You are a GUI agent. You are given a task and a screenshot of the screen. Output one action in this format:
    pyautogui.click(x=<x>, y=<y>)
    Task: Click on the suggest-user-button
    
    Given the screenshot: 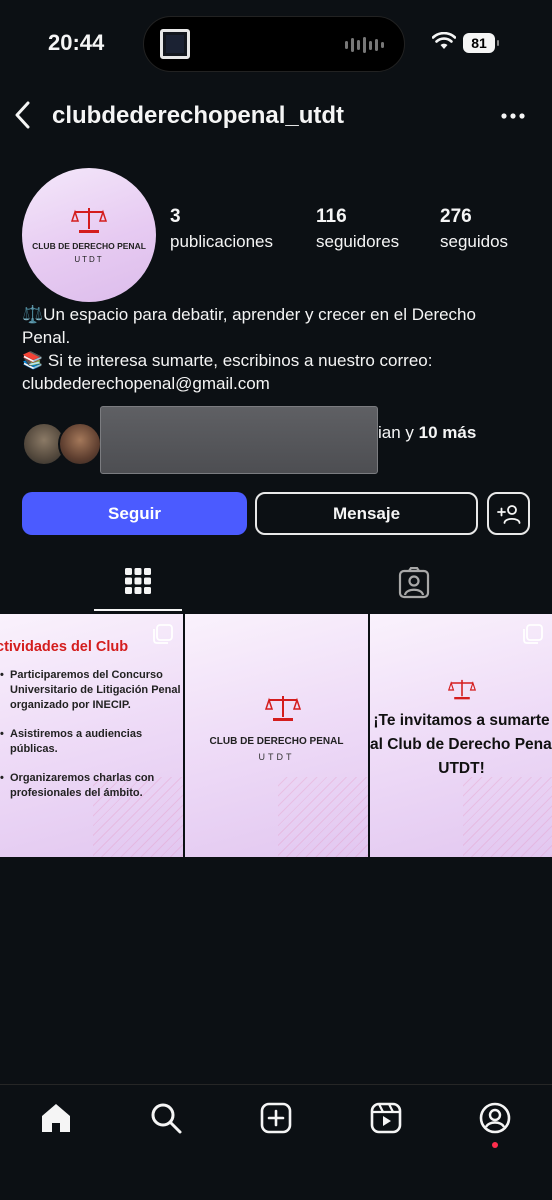 What is the action you would take?
    pyautogui.click(x=508, y=513)
    